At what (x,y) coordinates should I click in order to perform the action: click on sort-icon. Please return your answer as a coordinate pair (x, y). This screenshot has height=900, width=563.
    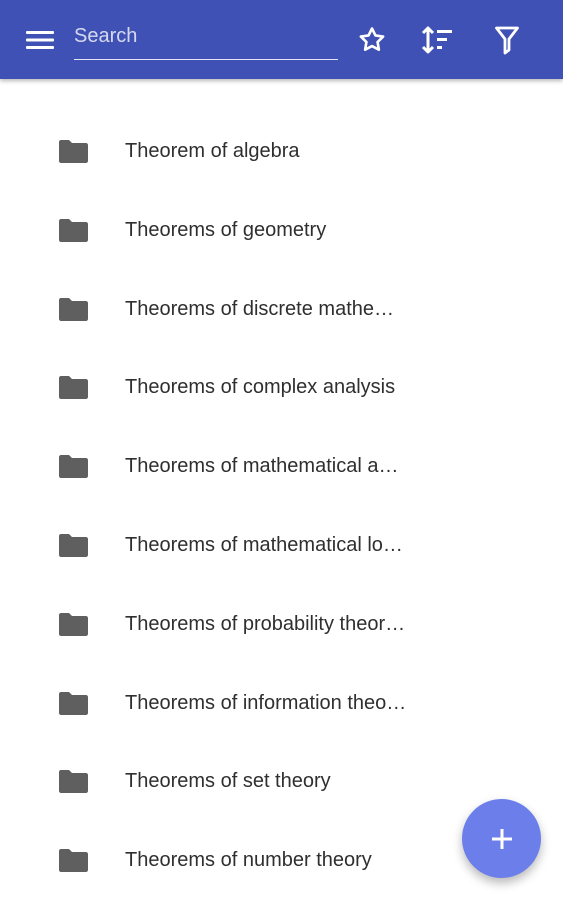
    Looking at the image, I should click on (436, 40).